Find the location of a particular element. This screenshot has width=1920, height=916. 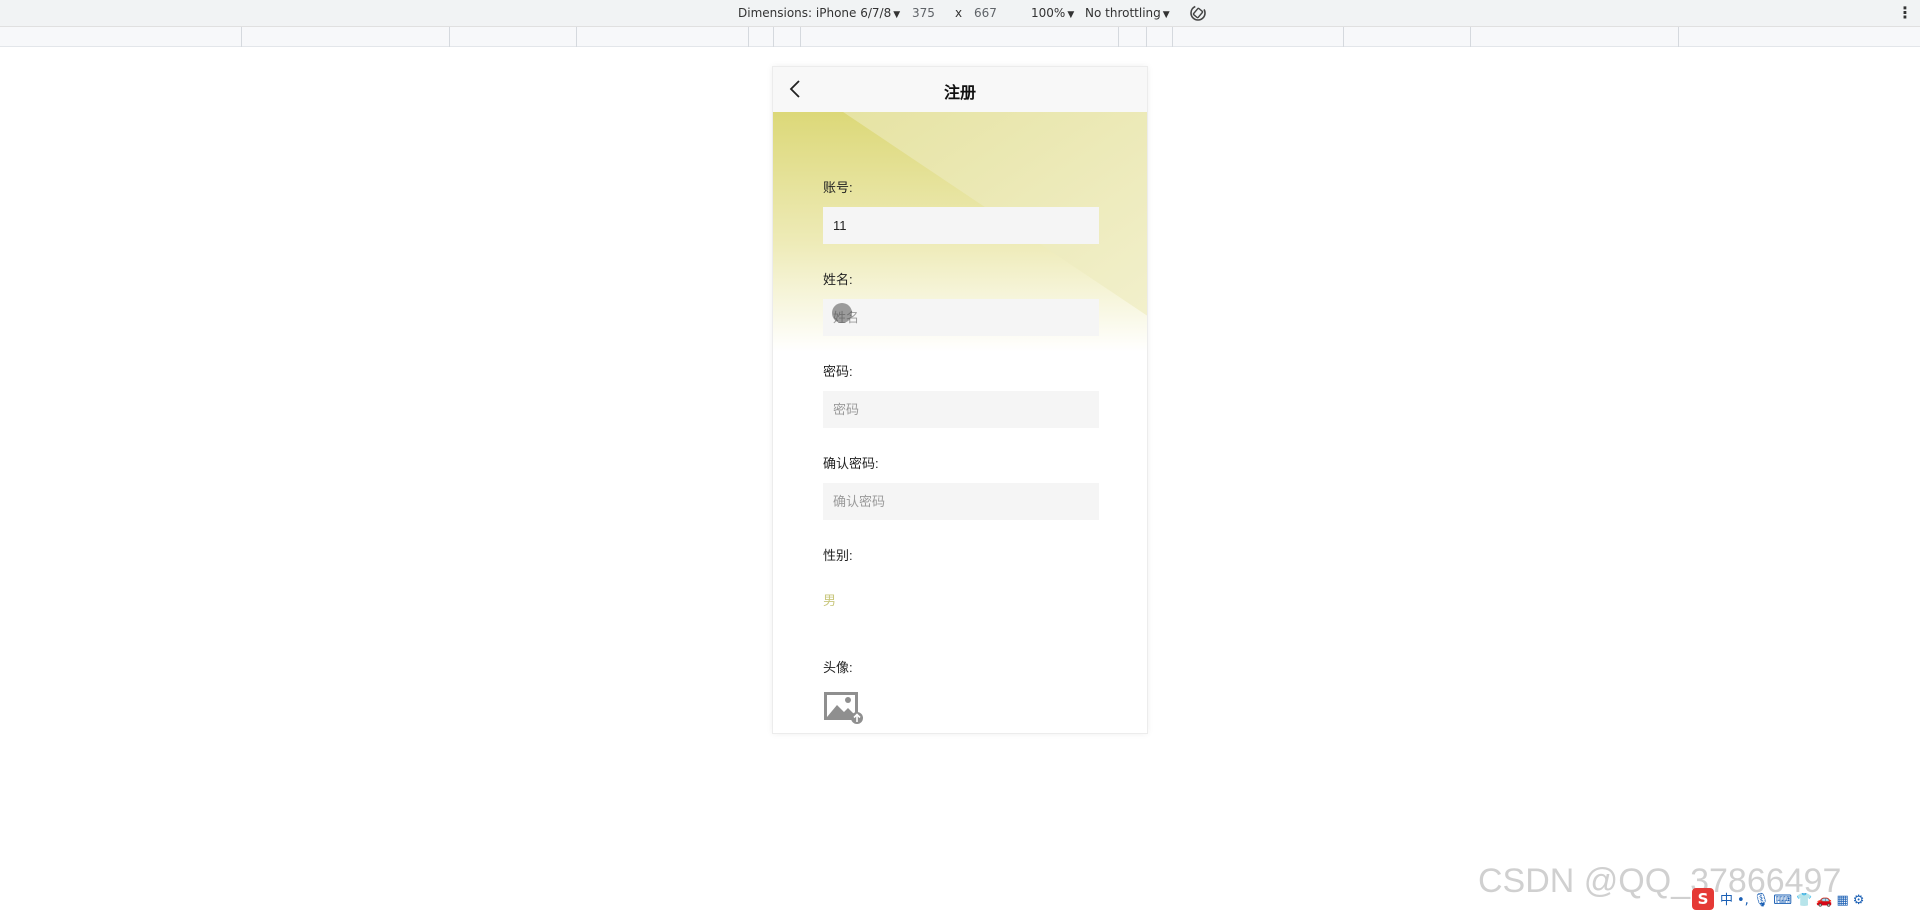

dimensions-dropdown: Dimensions: iPhone 6/7/8 ▼ is located at coordinates (819, 13).